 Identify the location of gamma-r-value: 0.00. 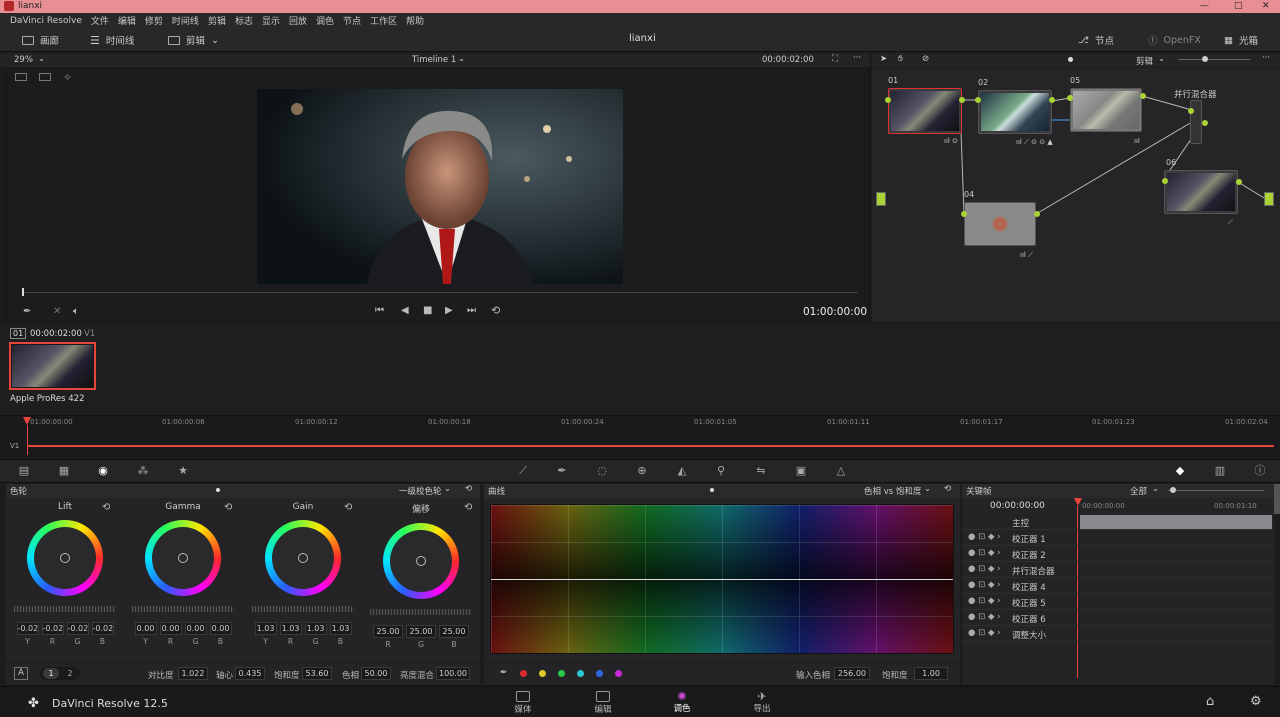
(170, 628).